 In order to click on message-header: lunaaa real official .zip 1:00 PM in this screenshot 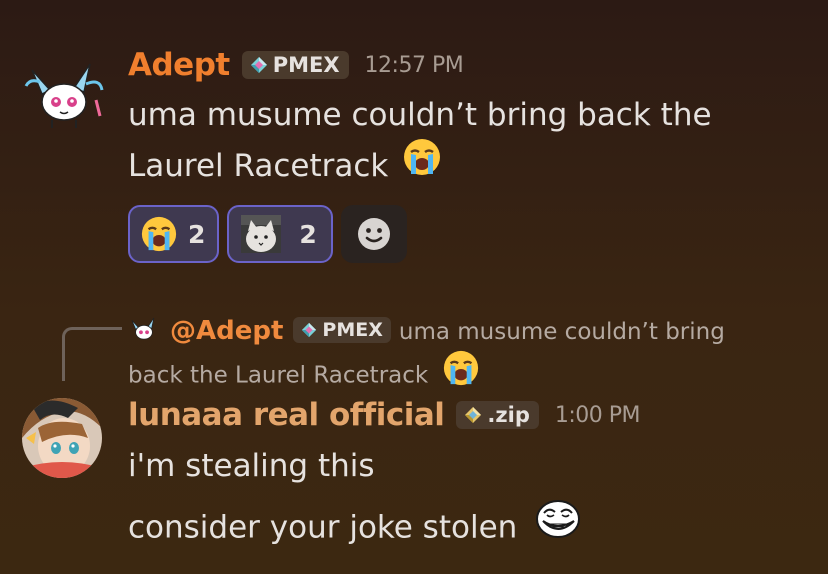, I will do `click(384, 415)`.